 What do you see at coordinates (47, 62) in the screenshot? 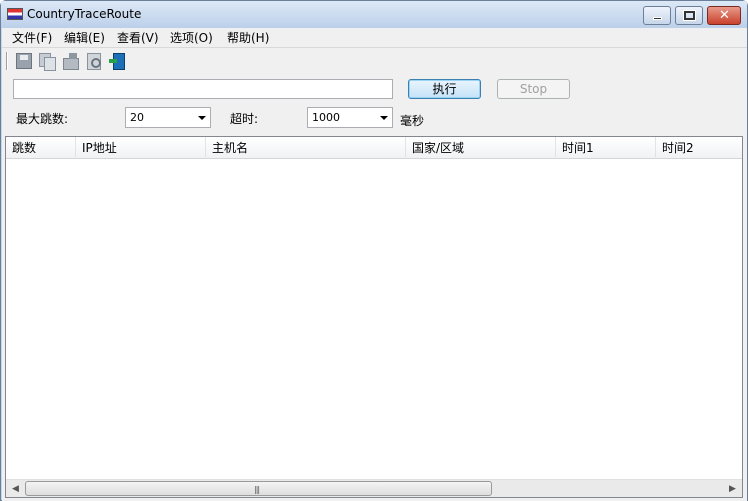
I see `copy-icon` at bounding box center [47, 62].